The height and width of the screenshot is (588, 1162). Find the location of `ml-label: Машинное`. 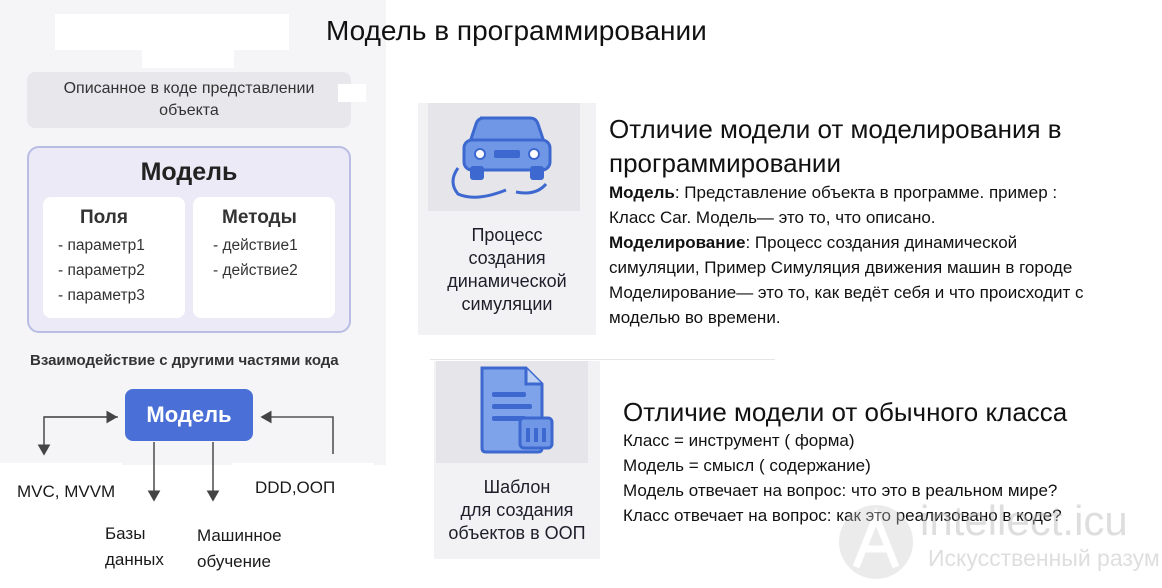

ml-label: Машинное is located at coordinates (239, 535).